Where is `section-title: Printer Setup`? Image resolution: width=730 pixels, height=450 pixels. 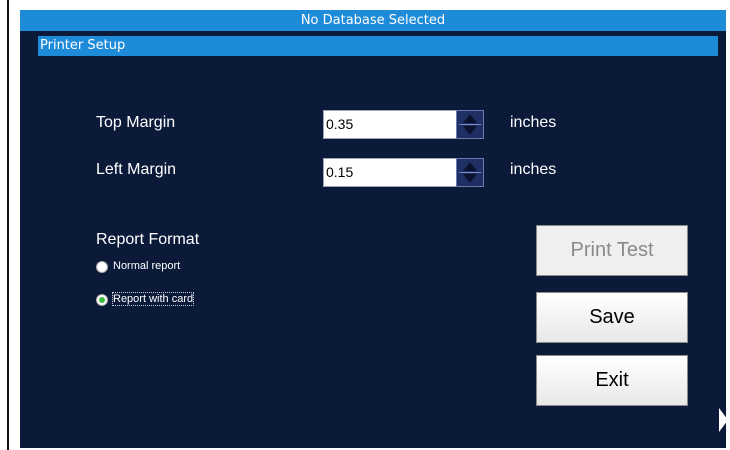
section-title: Printer Setup is located at coordinates (378, 46).